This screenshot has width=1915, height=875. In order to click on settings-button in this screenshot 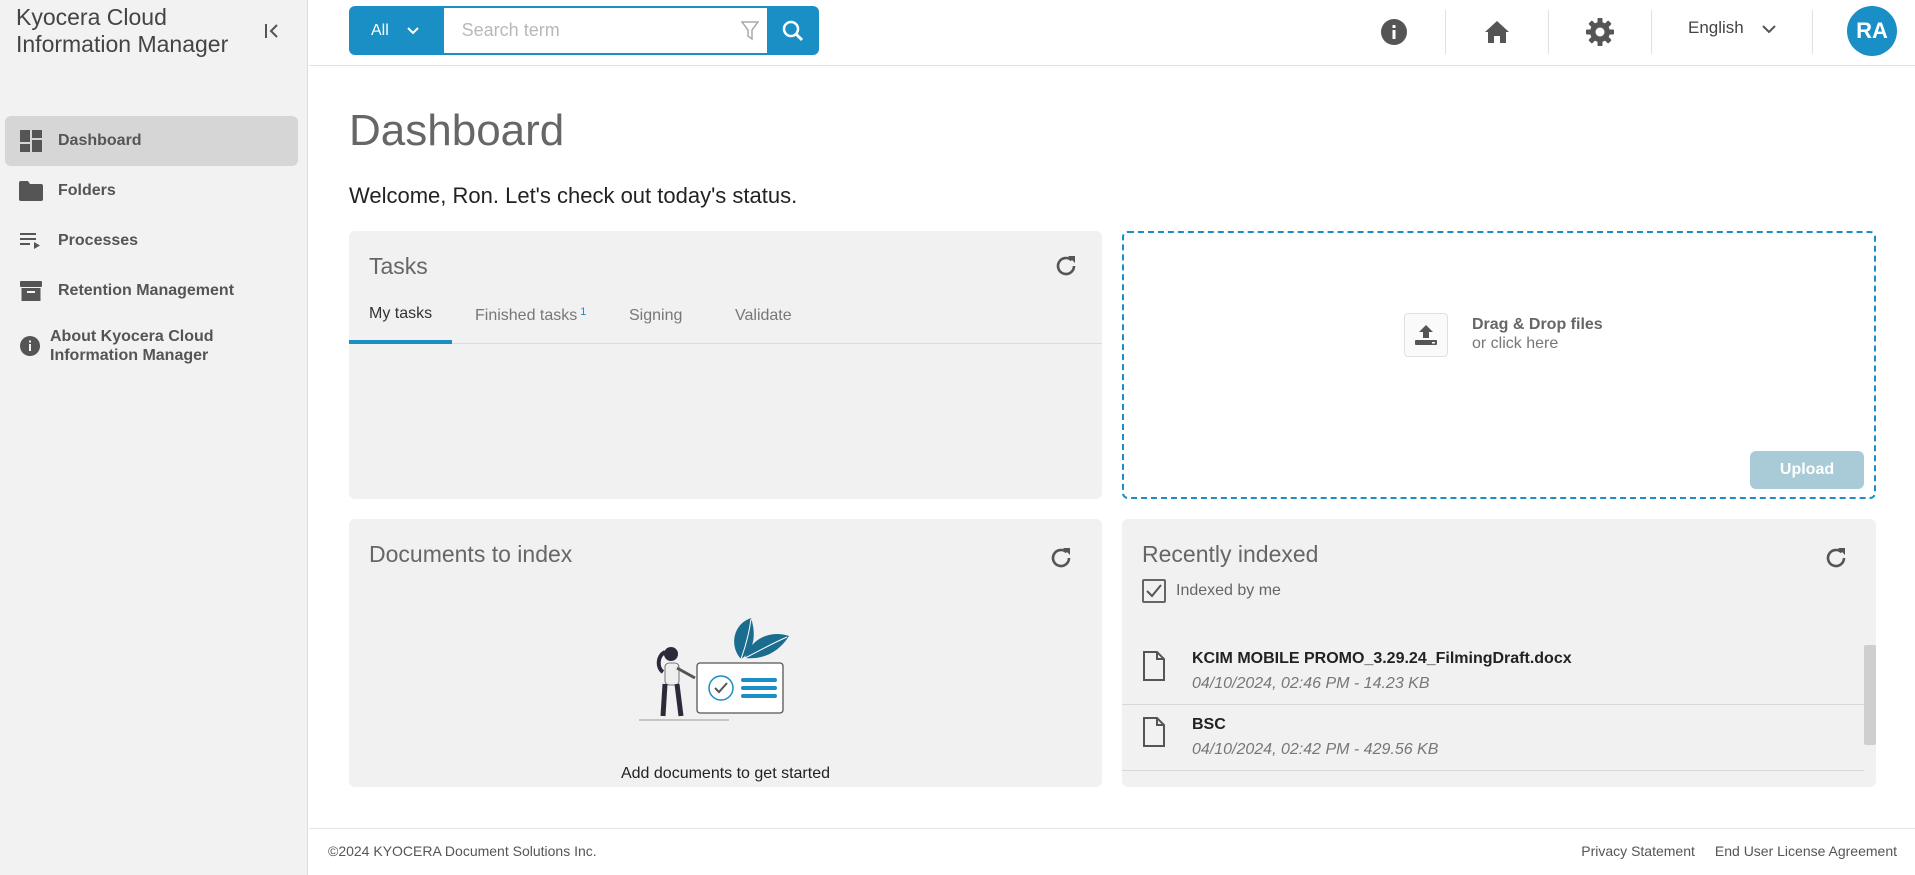, I will do `click(1600, 32)`.